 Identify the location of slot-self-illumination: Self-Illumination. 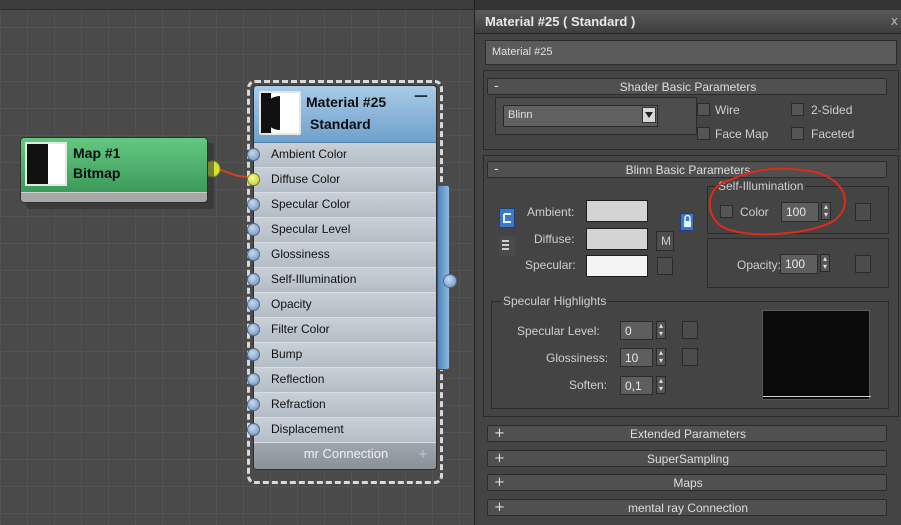
(345, 280).